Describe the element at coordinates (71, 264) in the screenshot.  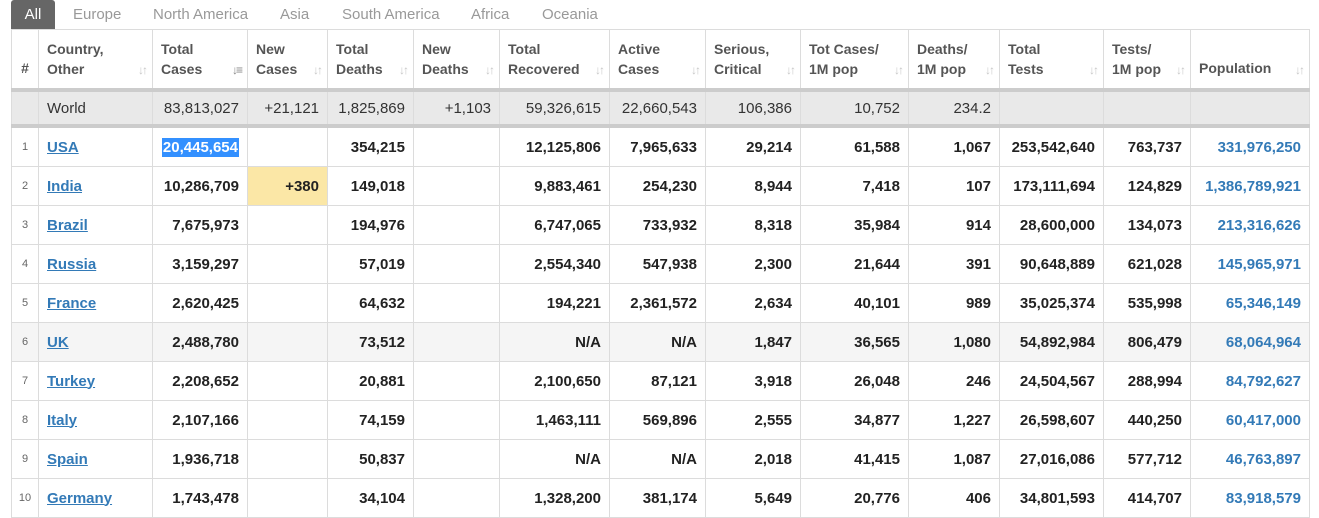
I see `country-link: Russia` at that location.